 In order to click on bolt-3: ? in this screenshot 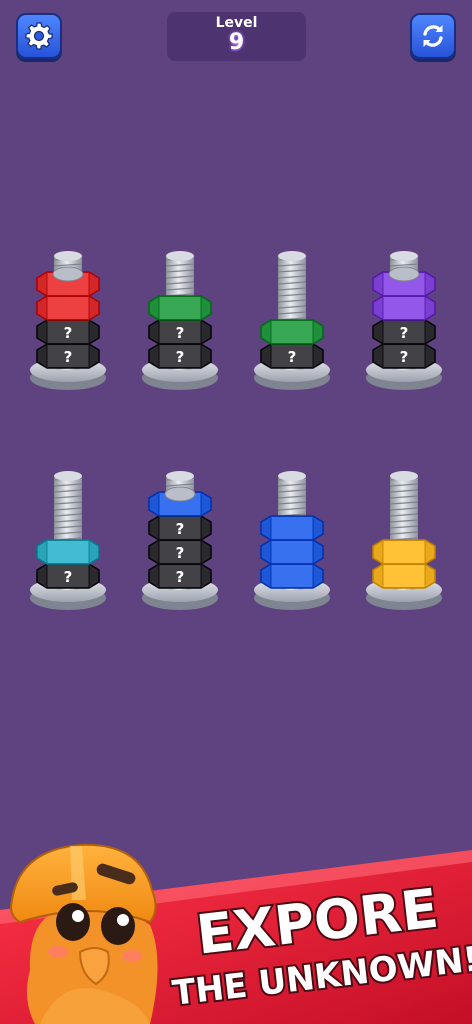, I will do `click(292, 320)`.